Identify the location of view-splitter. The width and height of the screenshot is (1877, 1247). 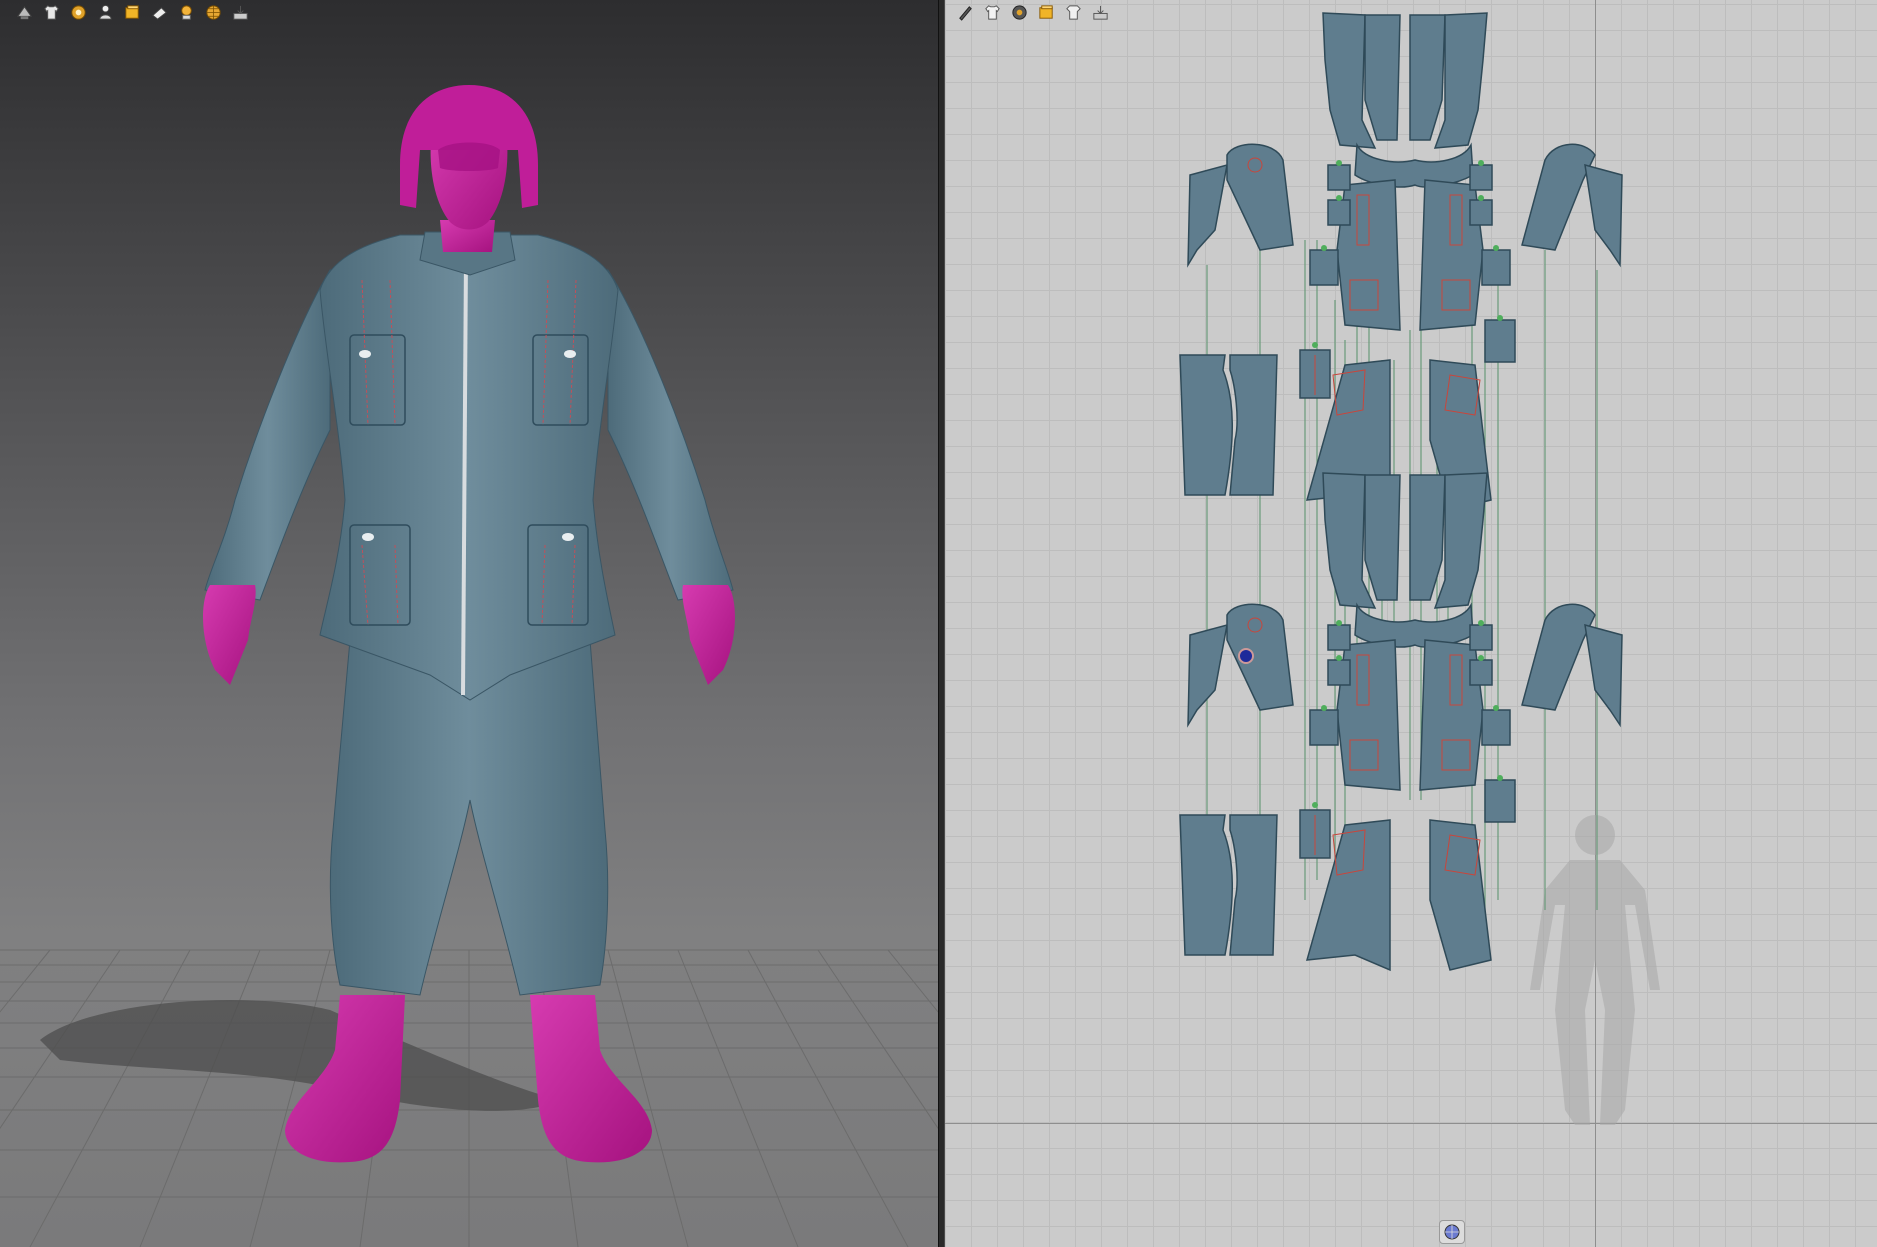
(941, 623).